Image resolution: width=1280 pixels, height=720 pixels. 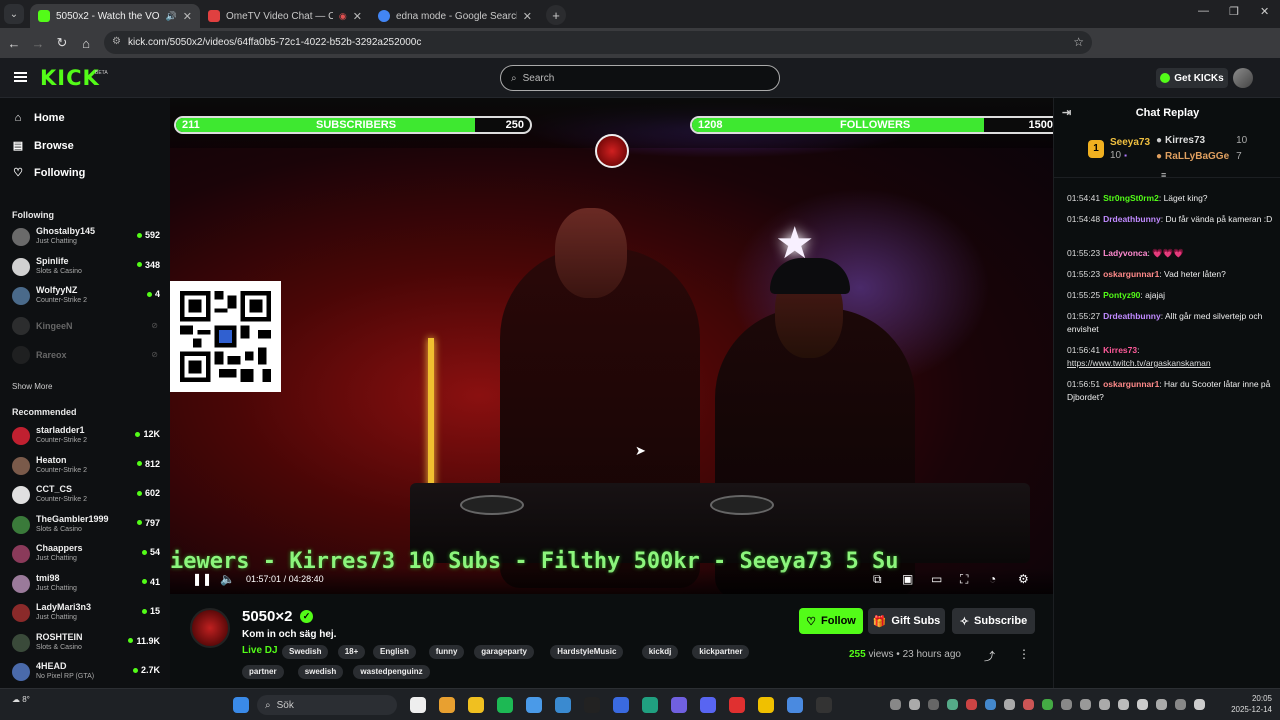 I want to click on message-user: oskargunnar1, so click(x=1131, y=274).